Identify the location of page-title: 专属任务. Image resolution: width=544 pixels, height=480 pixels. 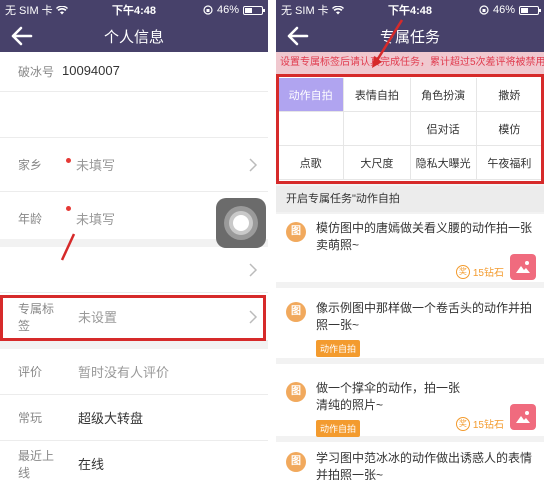
(409, 37).